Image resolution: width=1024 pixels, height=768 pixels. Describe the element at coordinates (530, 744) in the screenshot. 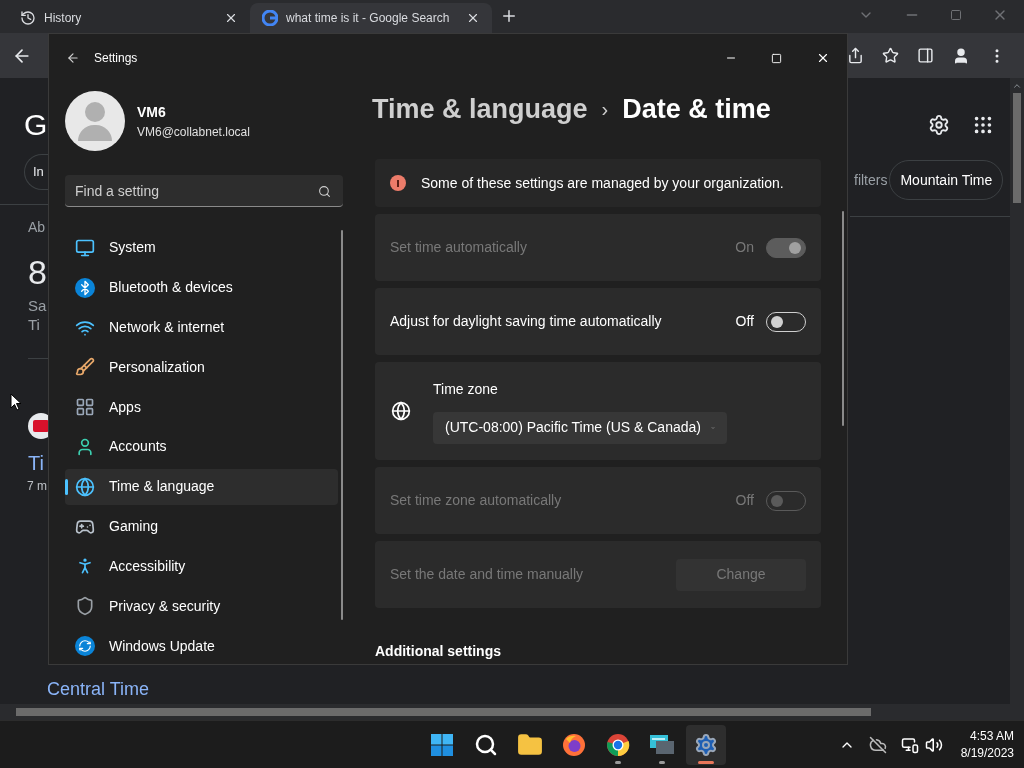

I see `folder-icon` at that location.